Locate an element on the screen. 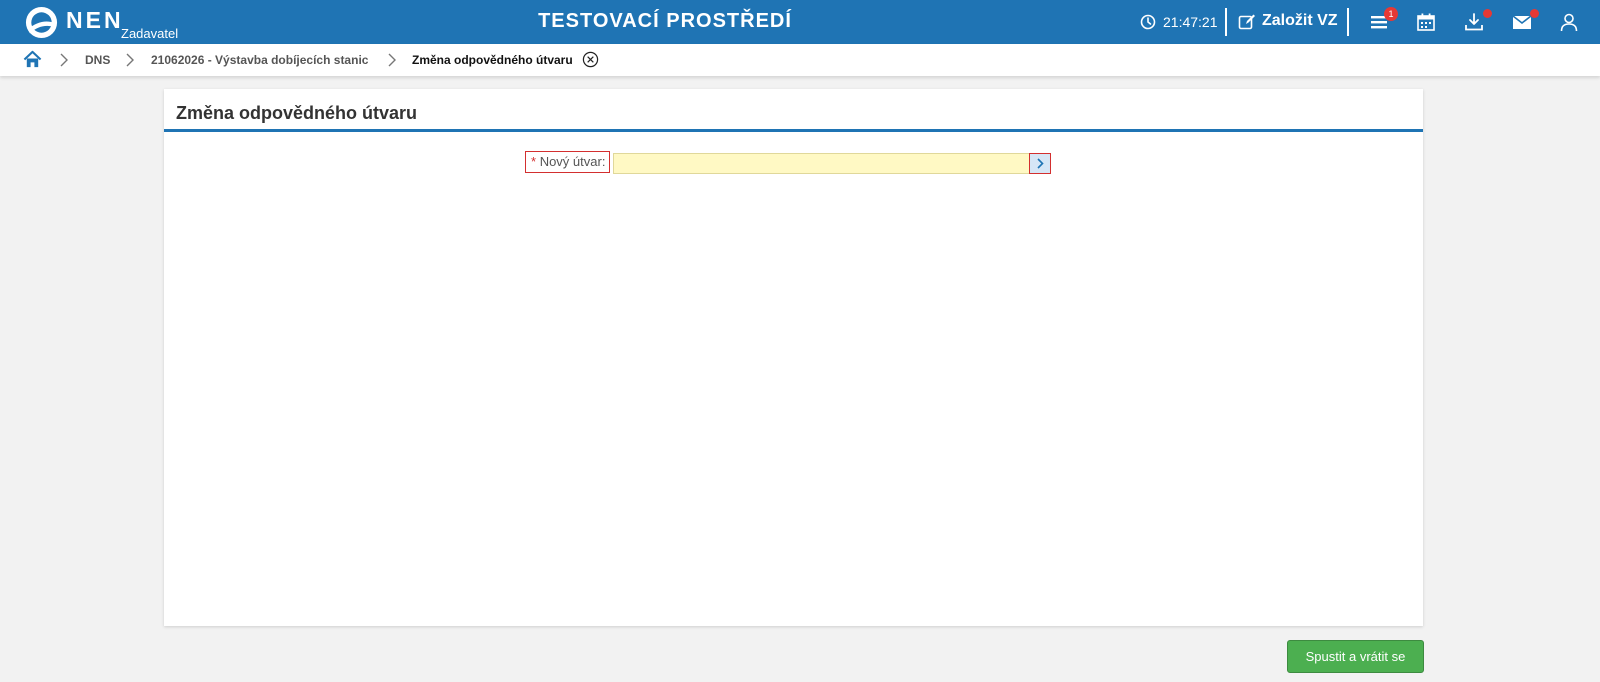 This screenshot has height=682, width=1600. run-and-return-button: Spustit a vrátit se is located at coordinates (1355, 656).